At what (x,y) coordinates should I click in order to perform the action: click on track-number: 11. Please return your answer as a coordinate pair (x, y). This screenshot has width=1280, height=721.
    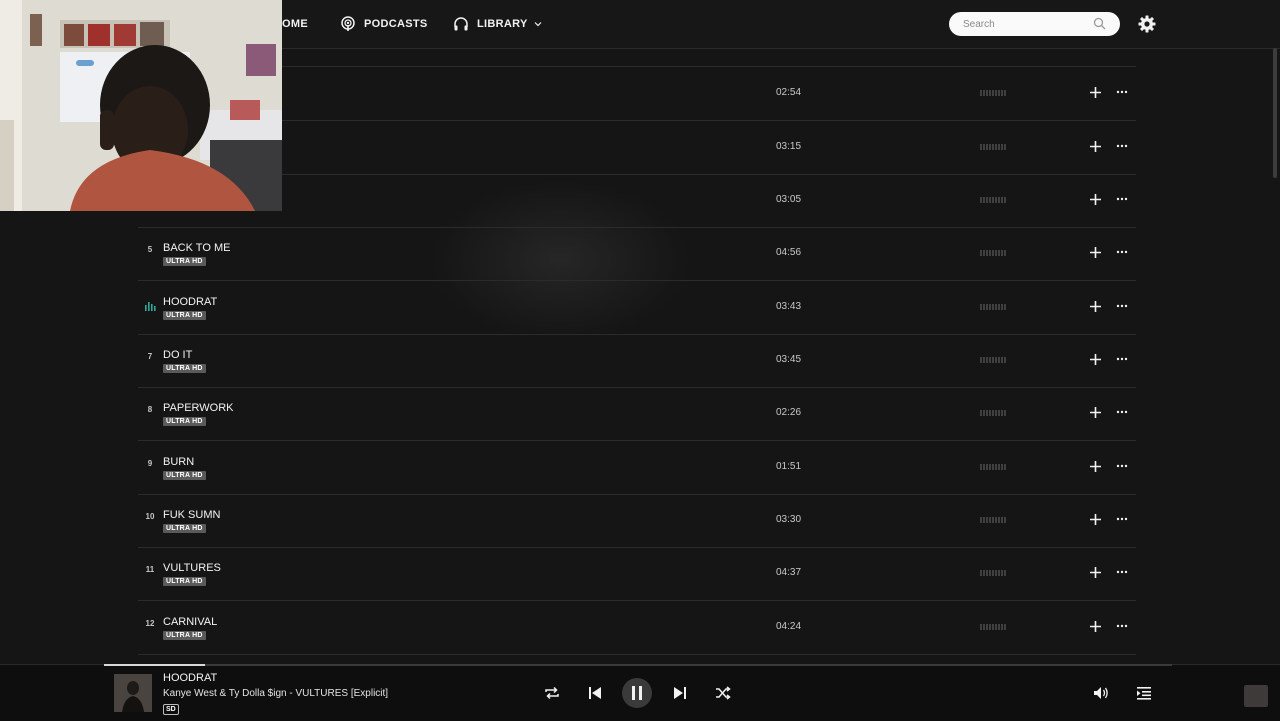
    Looking at the image, I should click on (150, 569).